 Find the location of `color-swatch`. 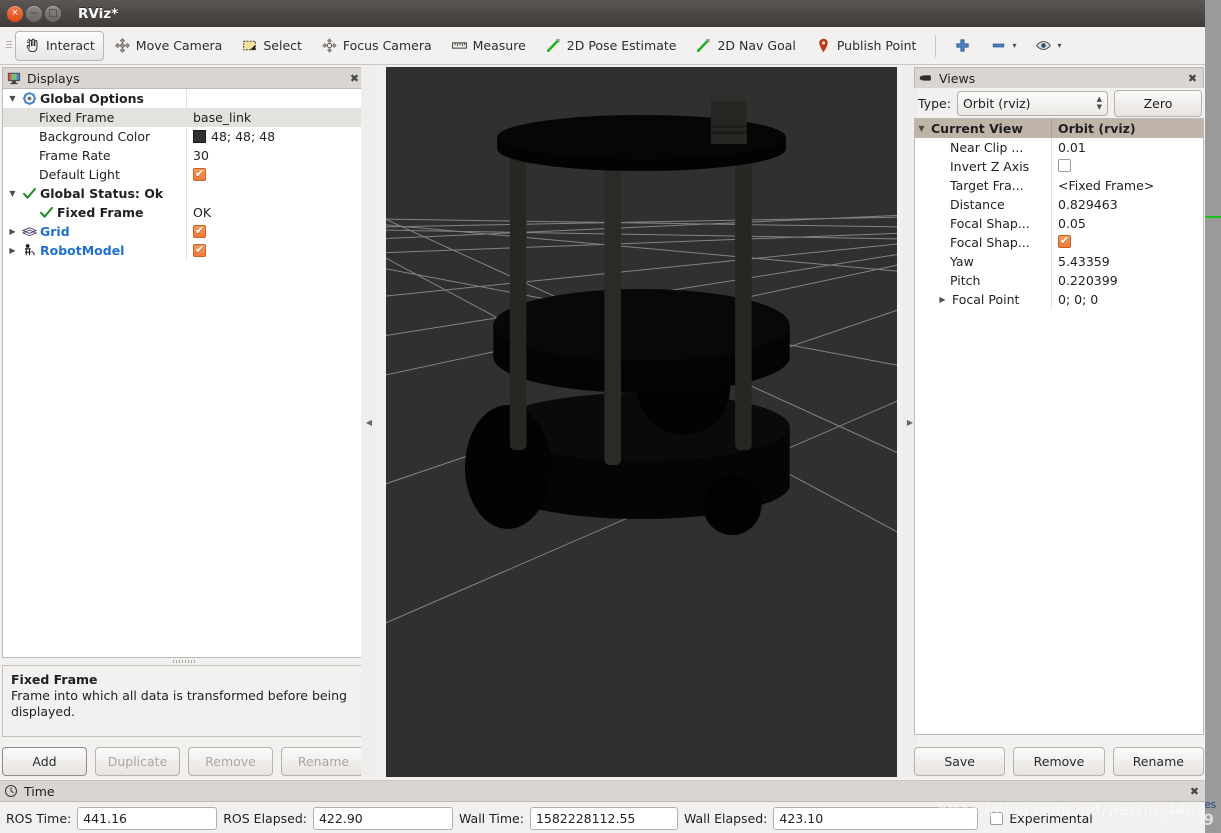

color-swatch is located at coordinates (199, 136).